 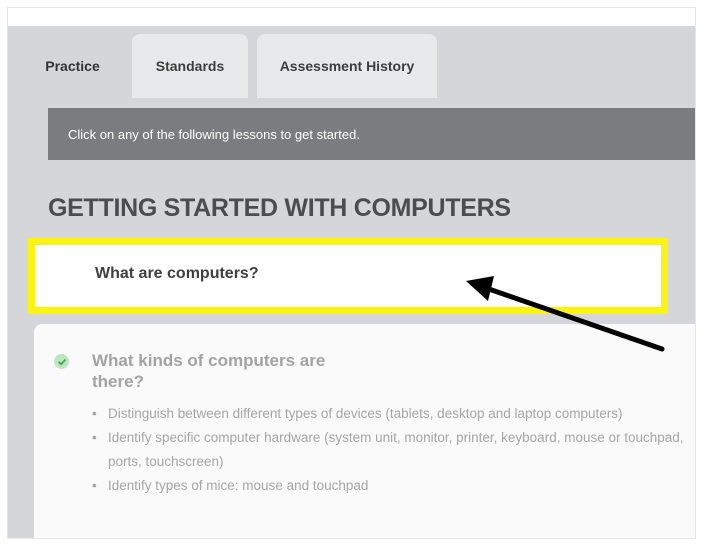 I want to click on tab-practice: Practice, so click(x=72, y=66).